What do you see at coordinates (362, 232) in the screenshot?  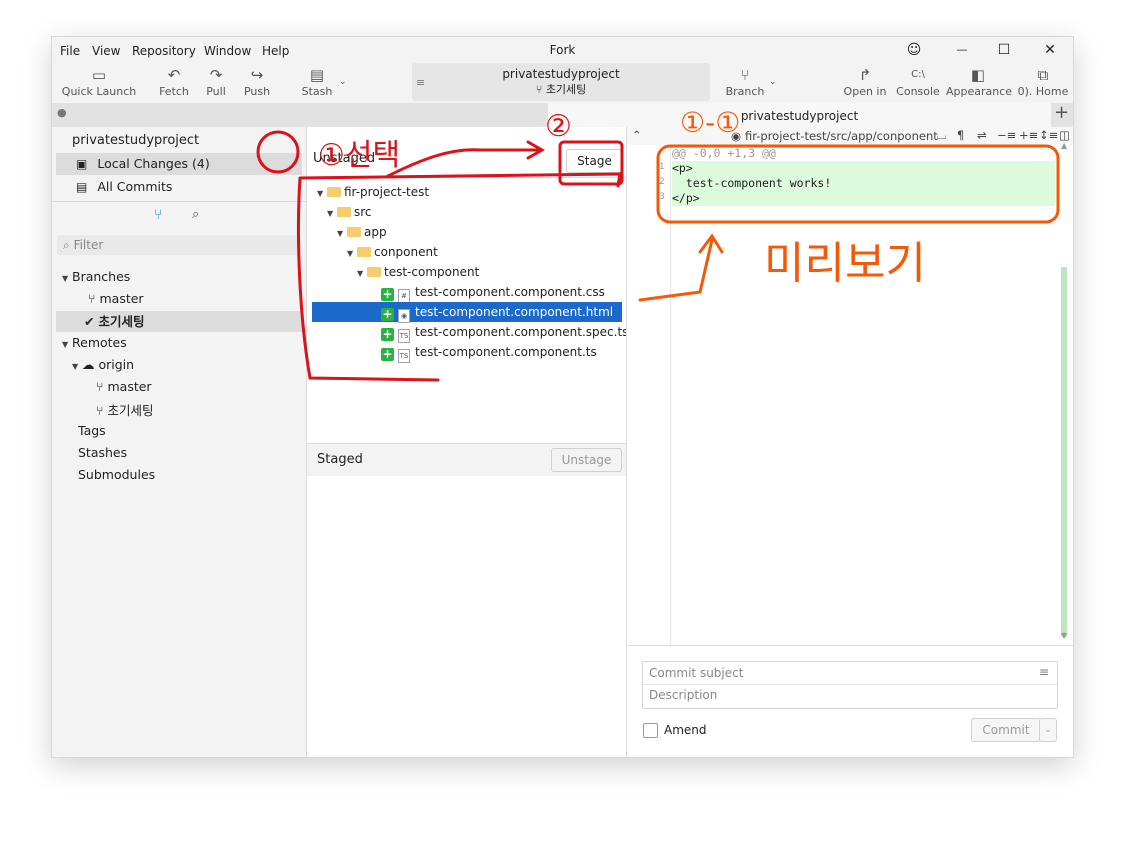 I see `tree-folder-app: ▼ app` at bounding box center [362, 232].